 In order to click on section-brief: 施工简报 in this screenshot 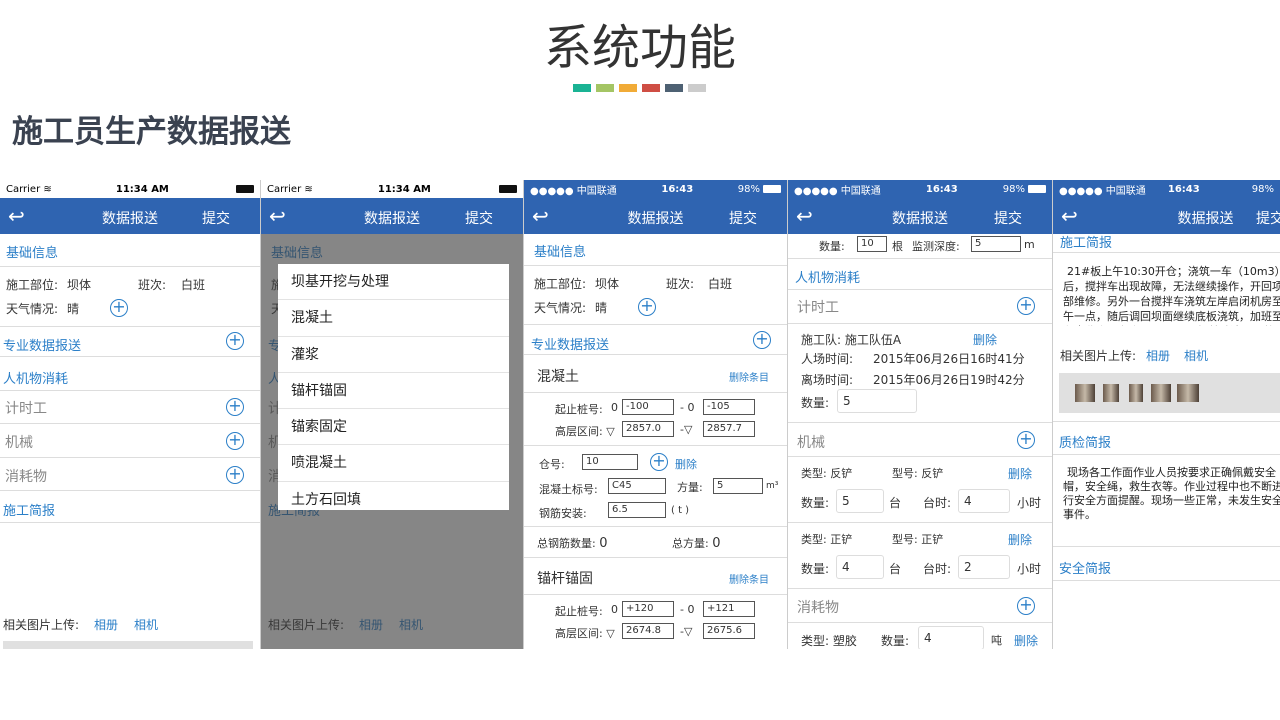, I will do `click(1086, 243)`.